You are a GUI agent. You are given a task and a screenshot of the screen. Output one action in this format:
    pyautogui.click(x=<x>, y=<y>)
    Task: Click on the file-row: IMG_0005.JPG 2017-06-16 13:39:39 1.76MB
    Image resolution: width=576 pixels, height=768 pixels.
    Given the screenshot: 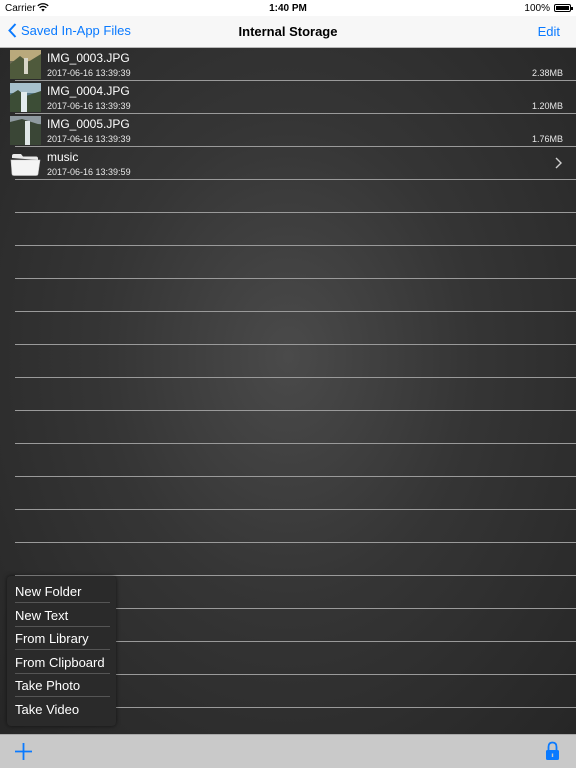 What is the action you would take?
    pyautogui.click(x=288, y=130)
    